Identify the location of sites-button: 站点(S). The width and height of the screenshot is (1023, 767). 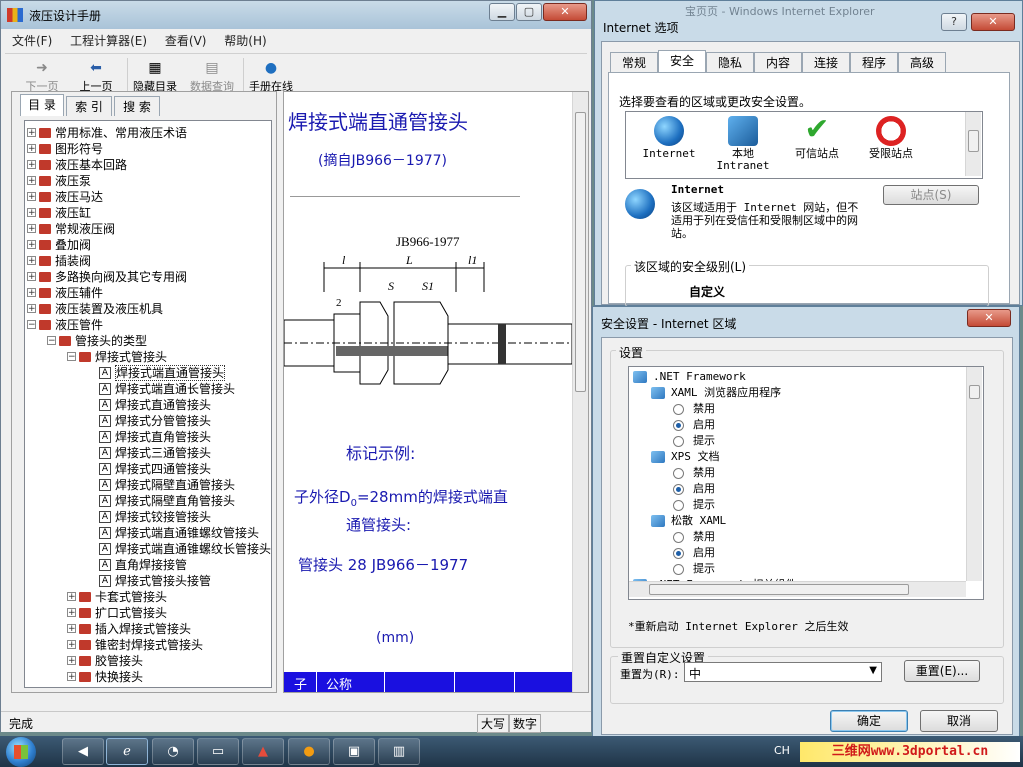
(931, 195).